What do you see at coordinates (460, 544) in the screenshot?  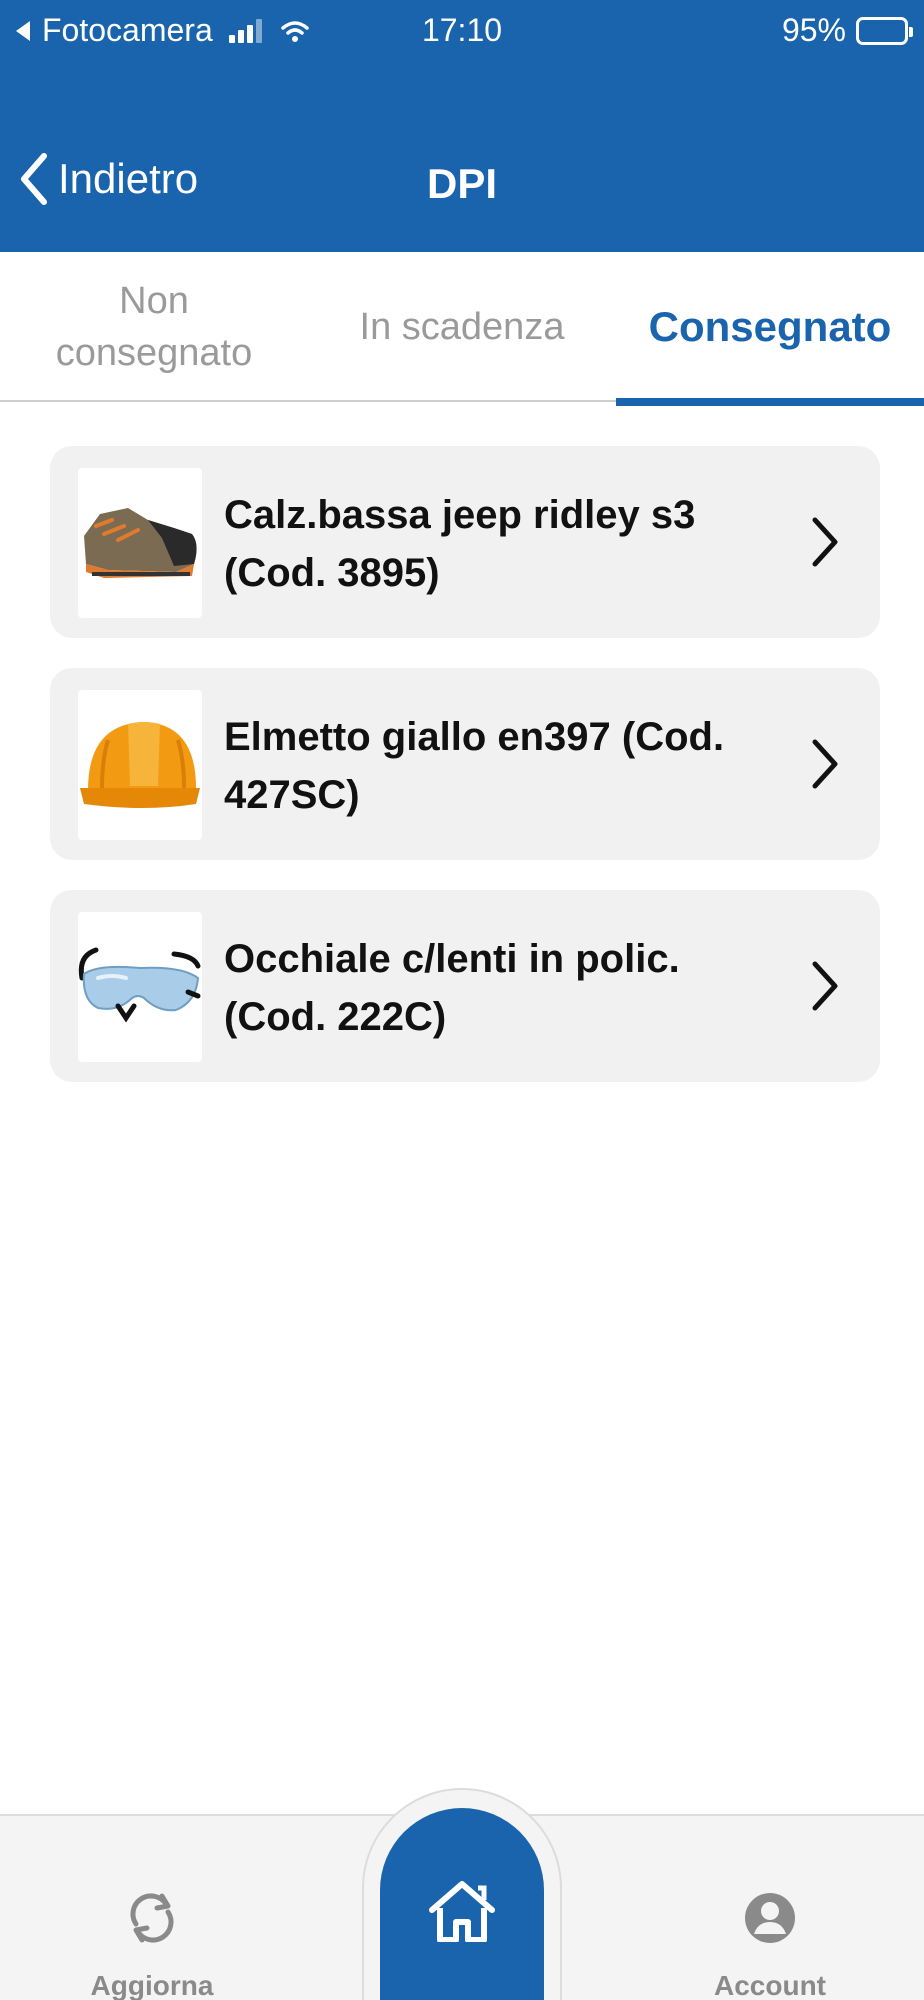 I see `item-name: Calz.bassa jeep ridley s3 (Cod. 3895)` at bounding box center [460, 544].